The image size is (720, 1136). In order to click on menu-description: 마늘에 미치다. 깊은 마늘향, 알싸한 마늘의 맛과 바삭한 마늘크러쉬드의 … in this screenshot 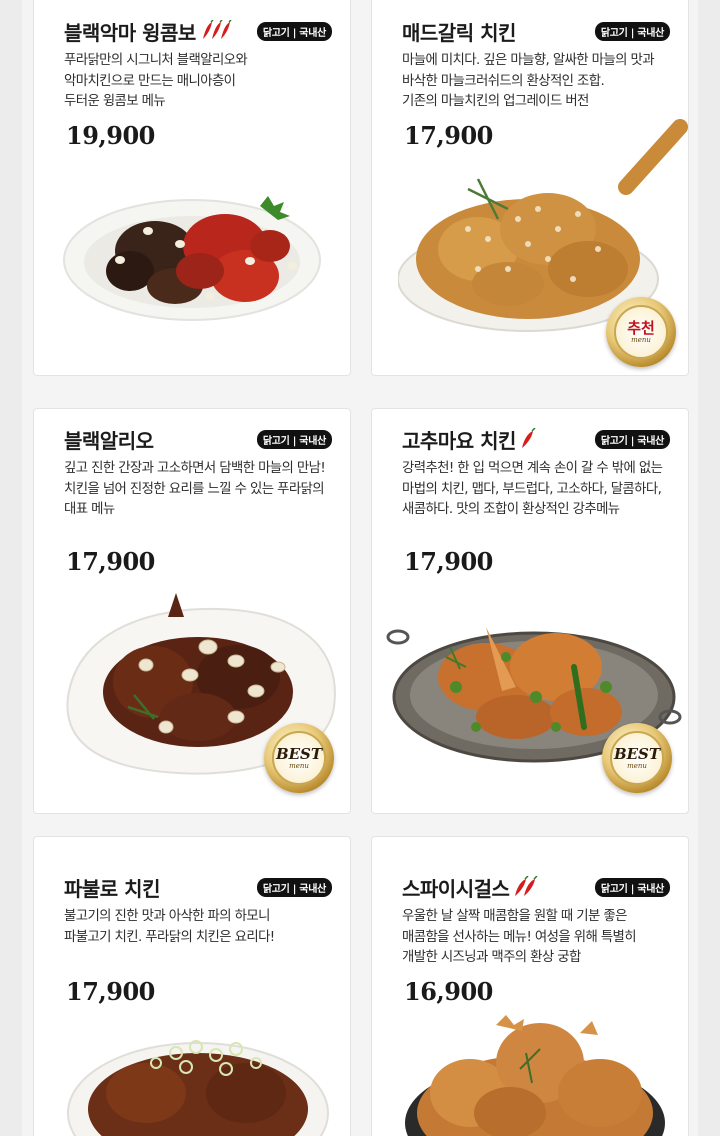, I will do `click(528, 81)`.